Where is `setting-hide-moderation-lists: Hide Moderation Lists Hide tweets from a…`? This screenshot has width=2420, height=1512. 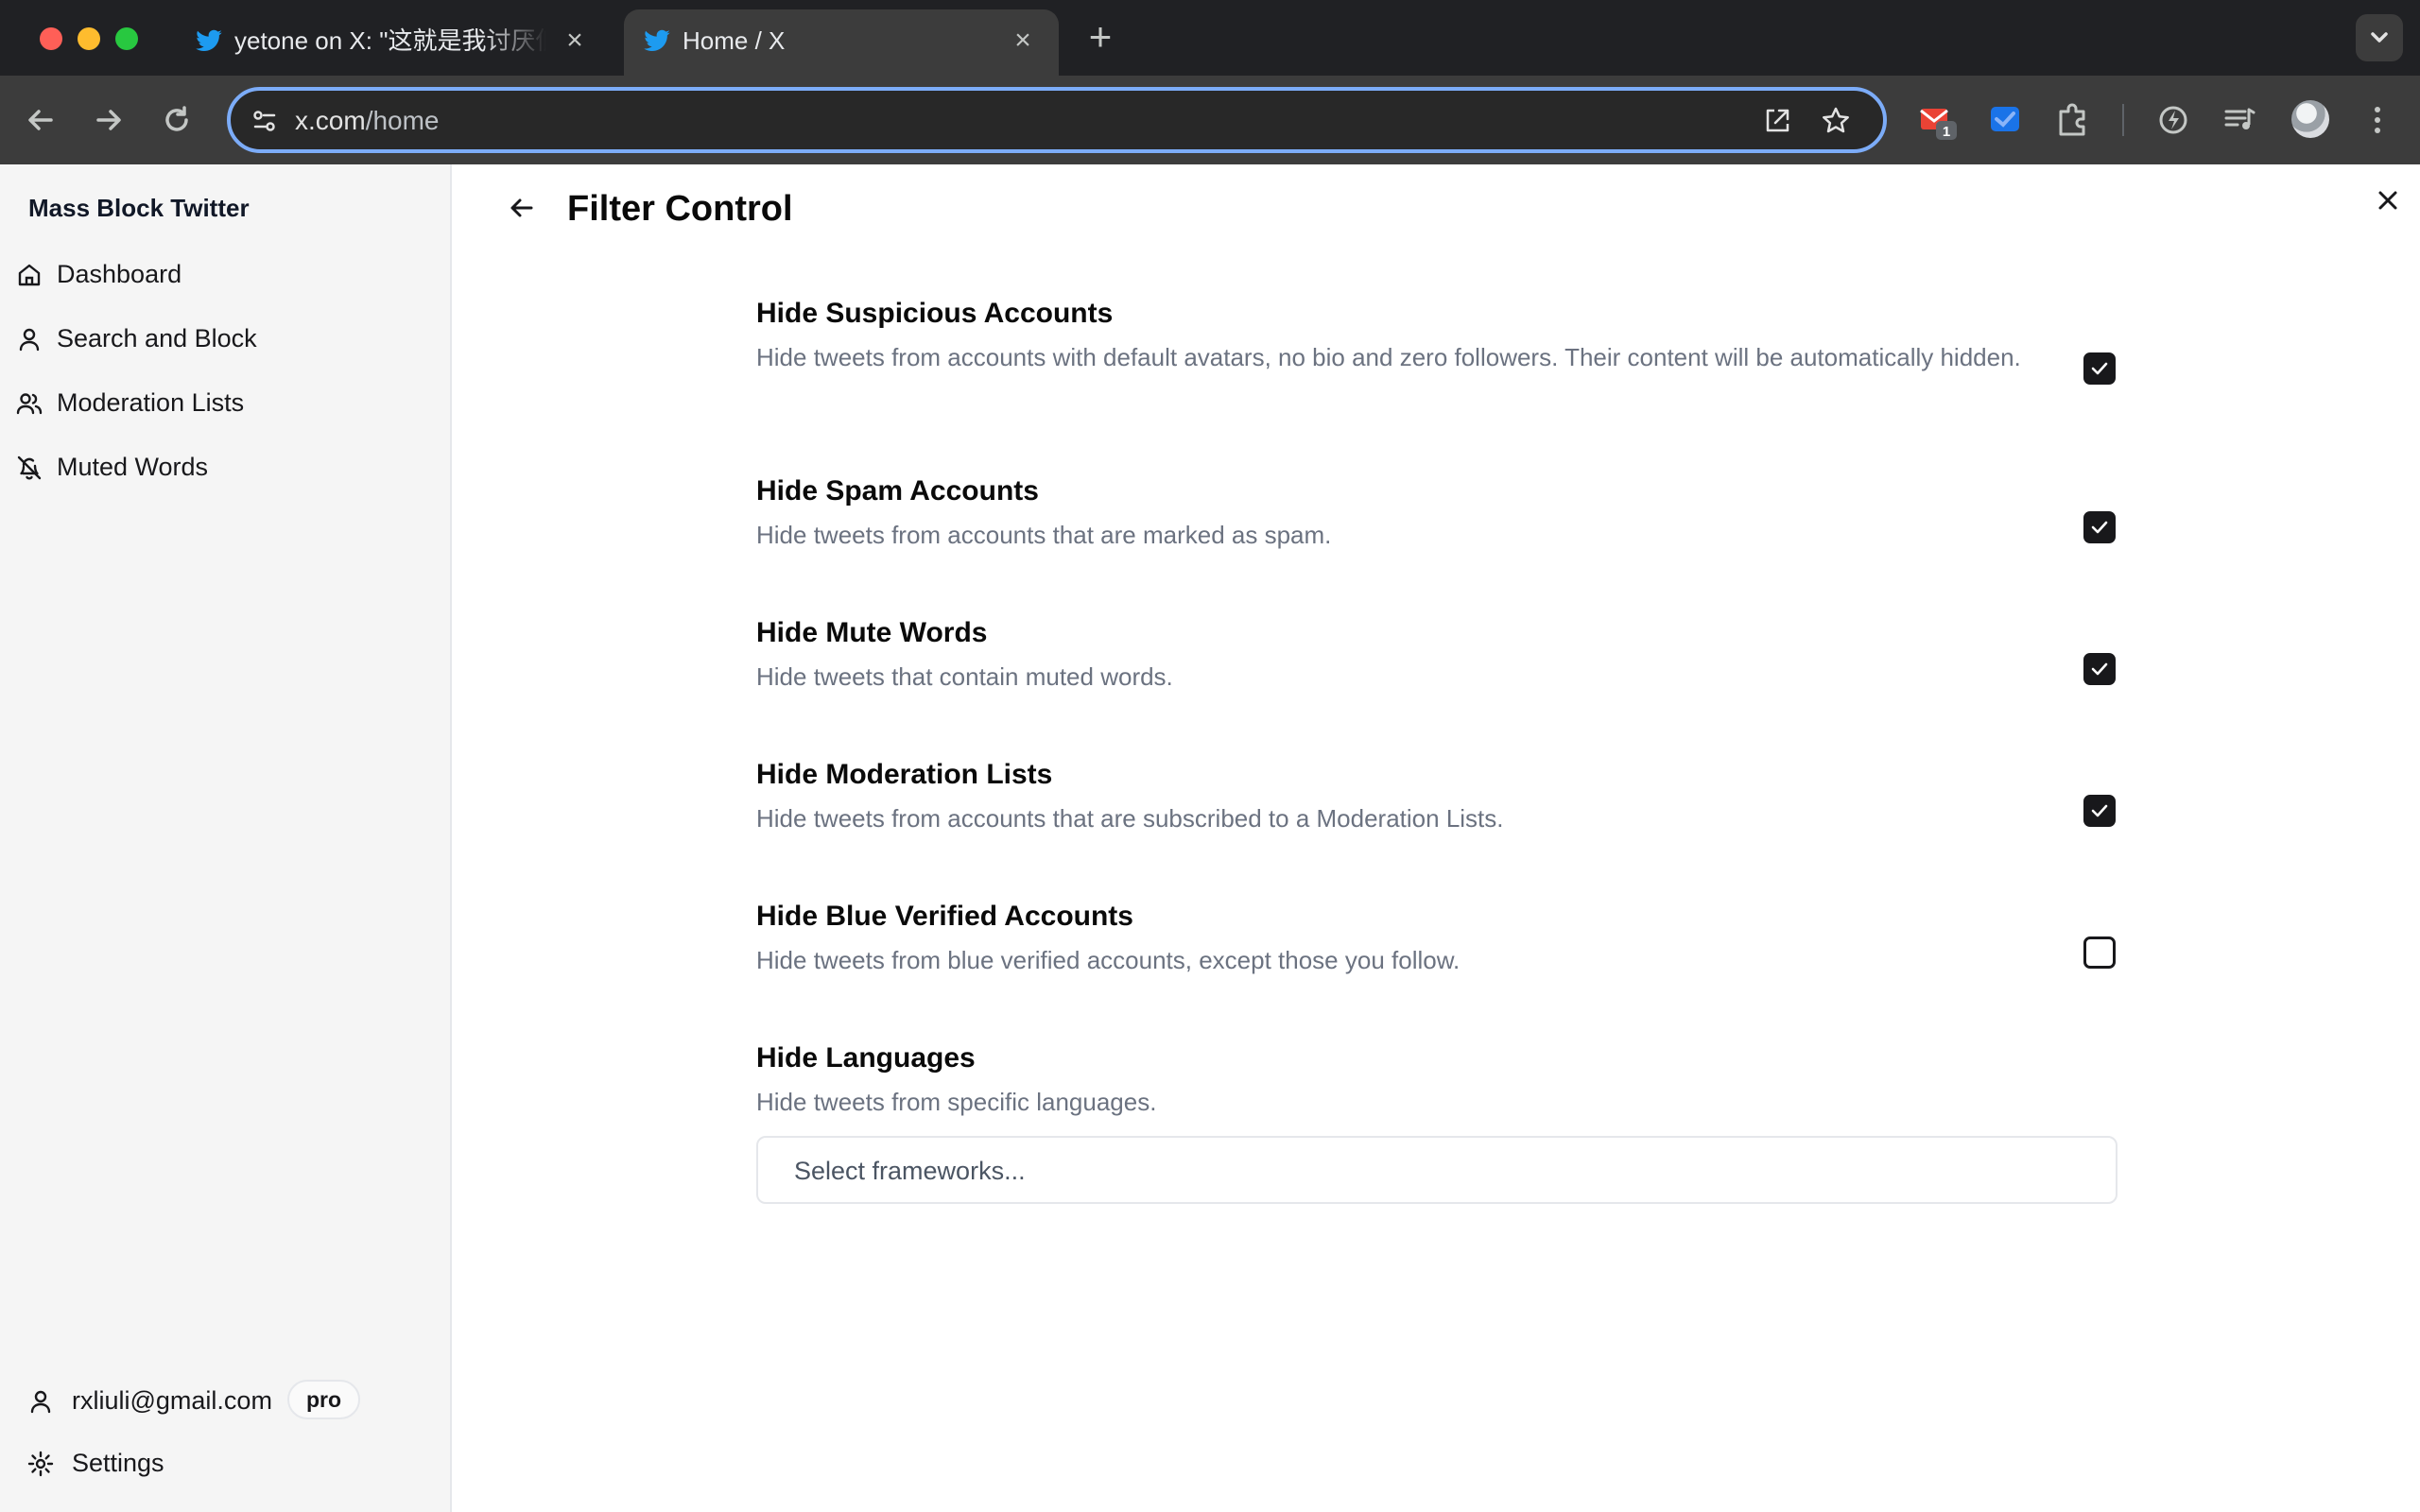 setting-hide-moderation-lists: Hide Moderation Lists Hide tweets from a… is located at coordinates (1437, 797).